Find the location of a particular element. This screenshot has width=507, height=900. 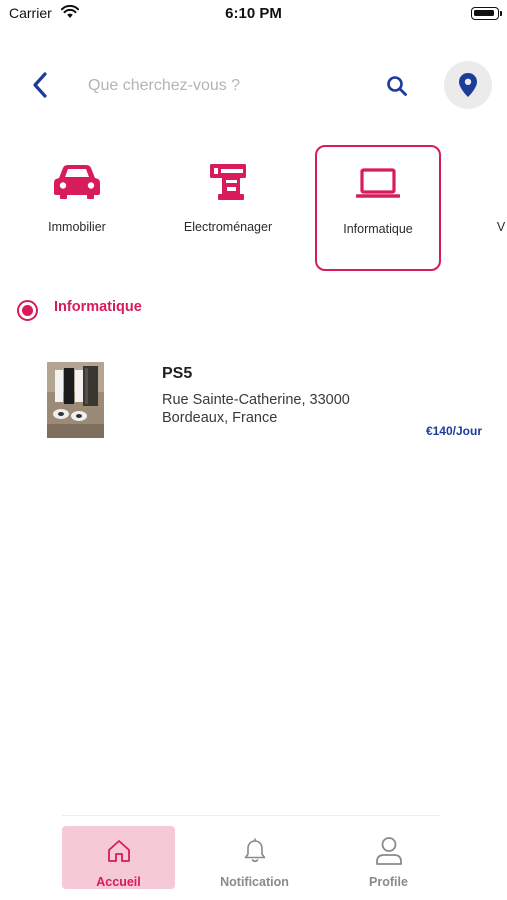

nav-label: Accueil is located at coordinates (118, 882).